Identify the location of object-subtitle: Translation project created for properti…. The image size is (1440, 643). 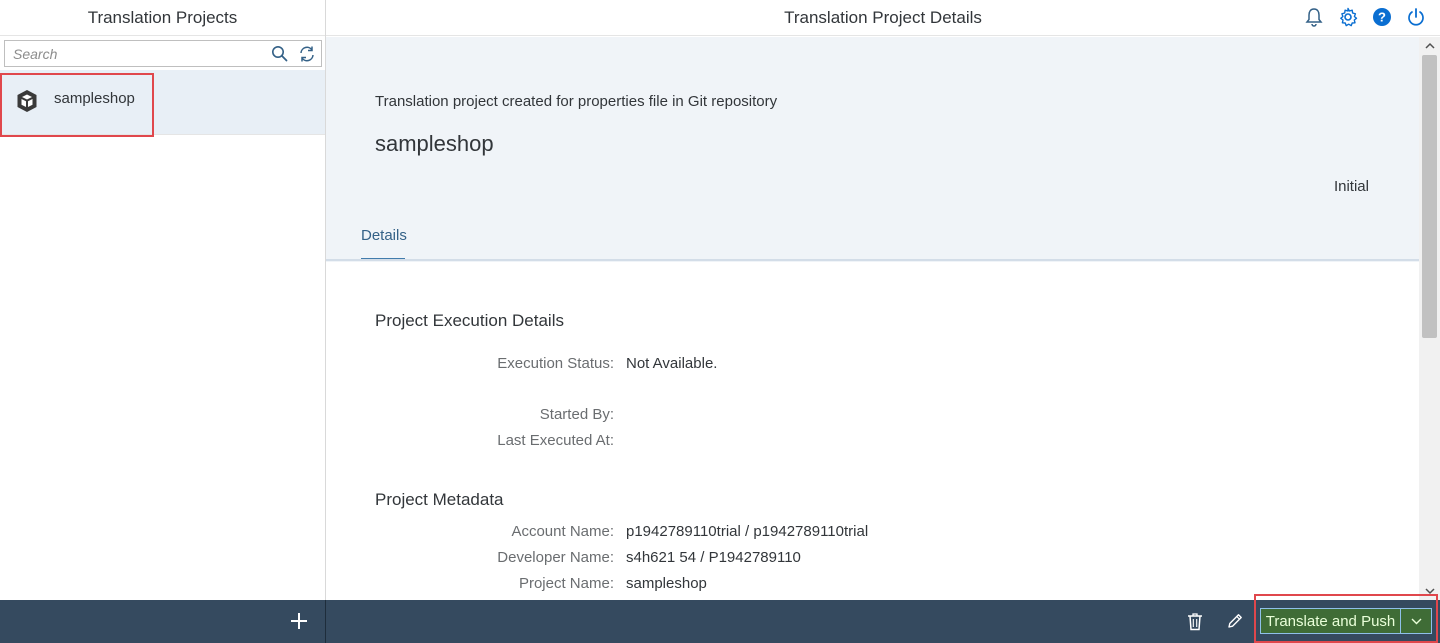
(576, 101).